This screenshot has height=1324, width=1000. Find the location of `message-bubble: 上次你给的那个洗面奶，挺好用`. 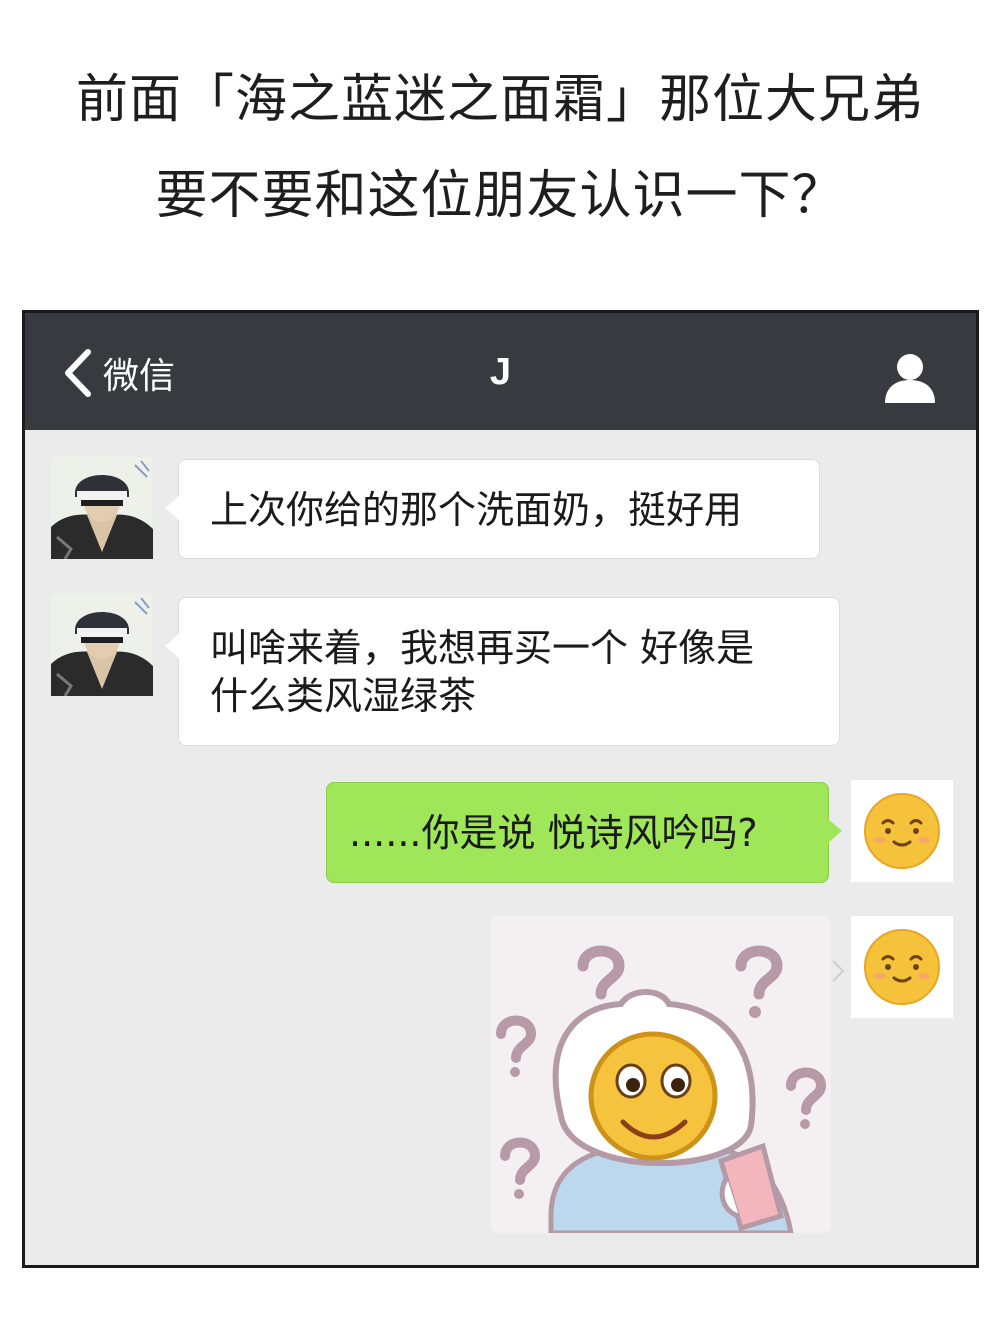

message-bubble: 上次你给的那个洗面奶，挺好用 is located at coordinates (492, 509).